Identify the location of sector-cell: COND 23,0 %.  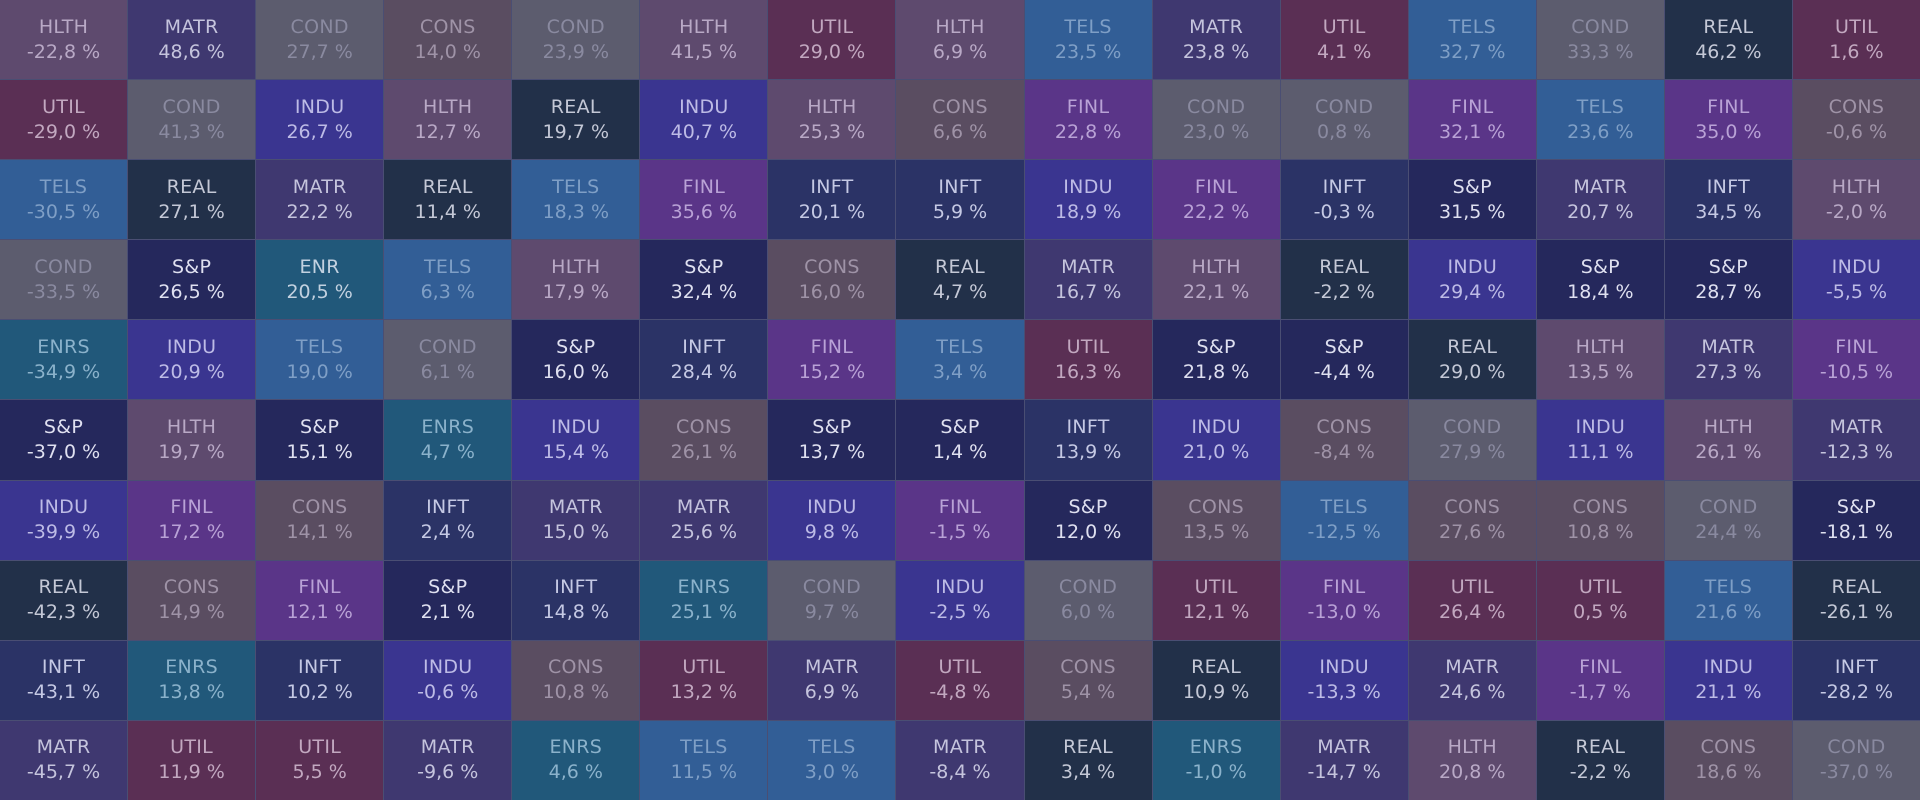
(1216, 120).